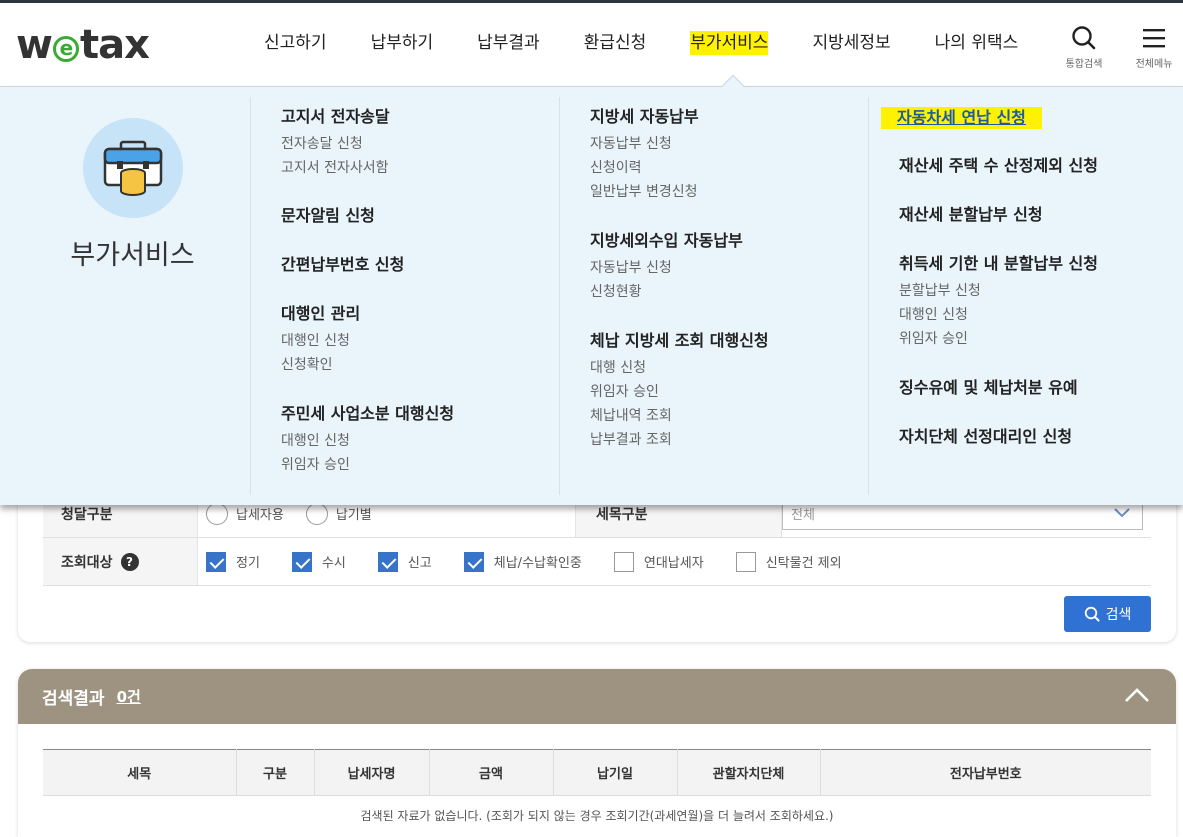 This screenshot has width=1183, height=837. What do you see at coordinates (623, 561) in the screenshot?
I see `checkbox-unchecked` at bounding box center [623, 561].